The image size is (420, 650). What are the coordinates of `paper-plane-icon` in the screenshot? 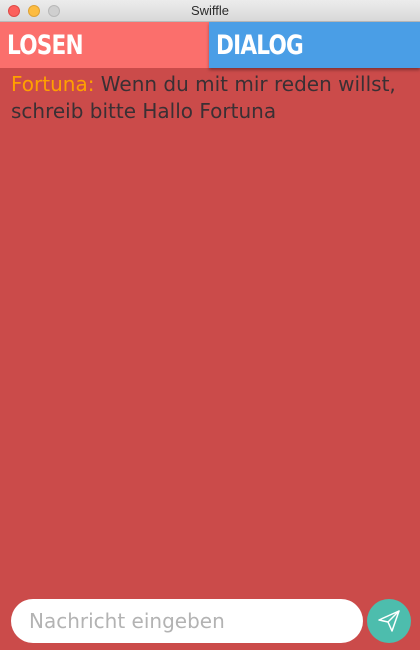 It's located at (389, 621).